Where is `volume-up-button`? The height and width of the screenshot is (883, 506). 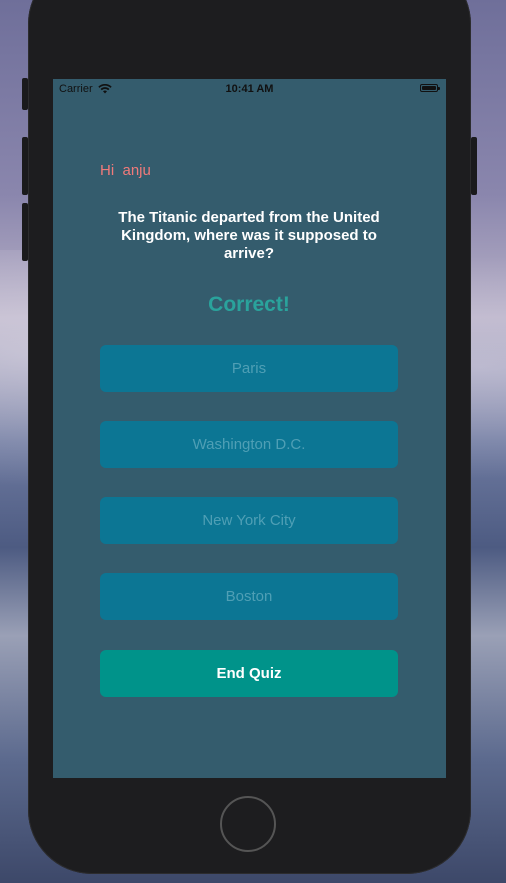
volume-up-button is located at coordinates (25, 166).